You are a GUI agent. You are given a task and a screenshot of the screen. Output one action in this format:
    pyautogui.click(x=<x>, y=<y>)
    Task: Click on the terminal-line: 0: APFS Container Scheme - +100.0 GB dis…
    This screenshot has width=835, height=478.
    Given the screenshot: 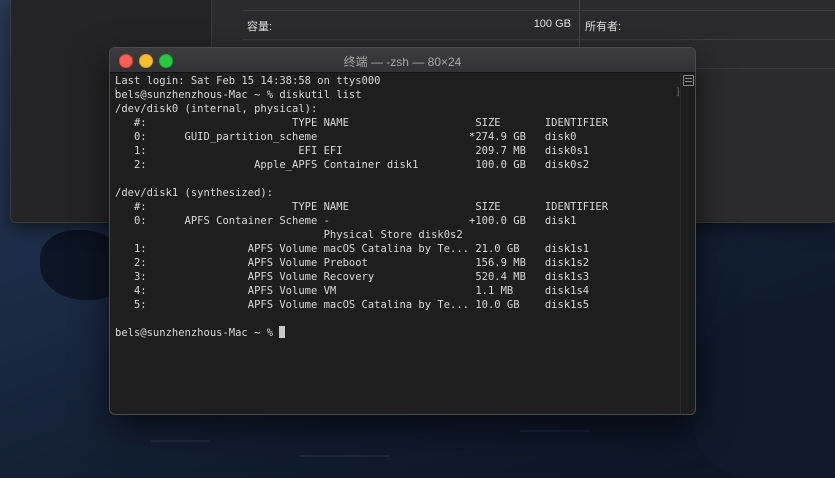 What is the action you would take?
    pyautogui.click(x=346, y=221)
    